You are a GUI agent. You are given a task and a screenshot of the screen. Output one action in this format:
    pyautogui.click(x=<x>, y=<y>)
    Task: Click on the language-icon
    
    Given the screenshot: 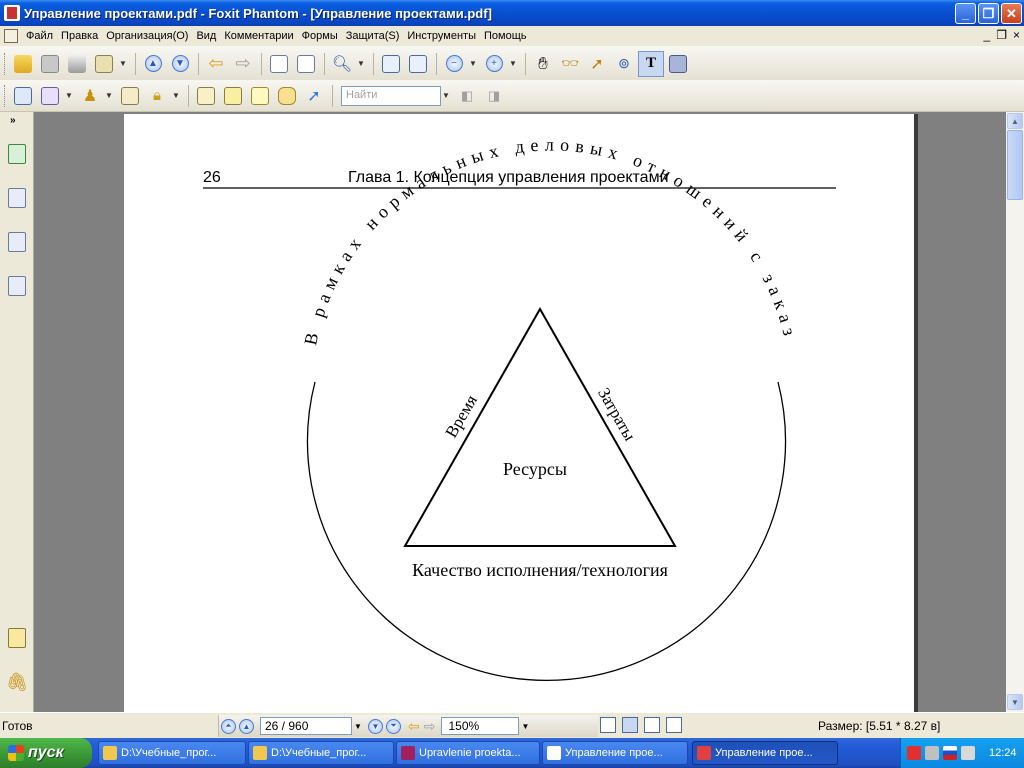 What is the action you would take?
    pyautogui.click(x=950, y=753)
    